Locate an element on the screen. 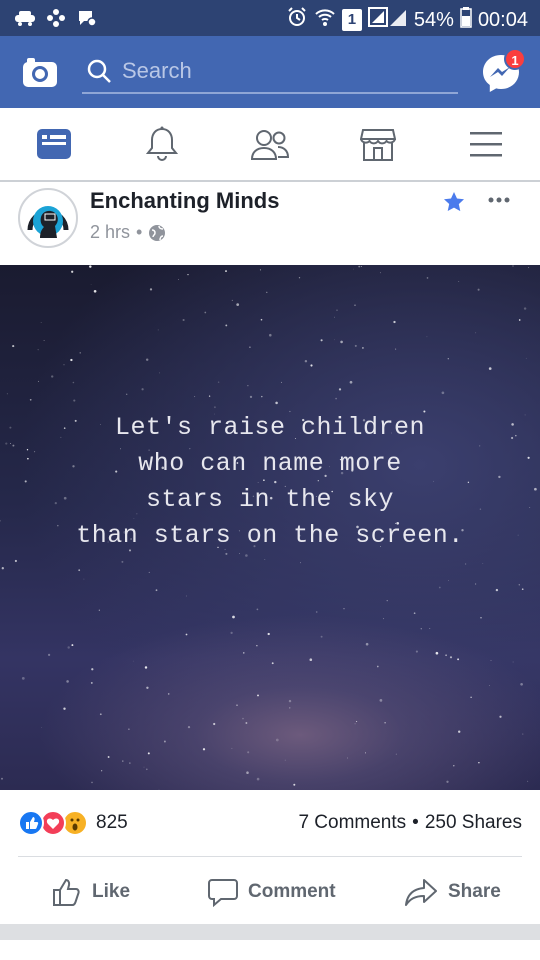 The width and height of the screenshot is (540, 960). page-avatar is located at coordinates (48, 218).